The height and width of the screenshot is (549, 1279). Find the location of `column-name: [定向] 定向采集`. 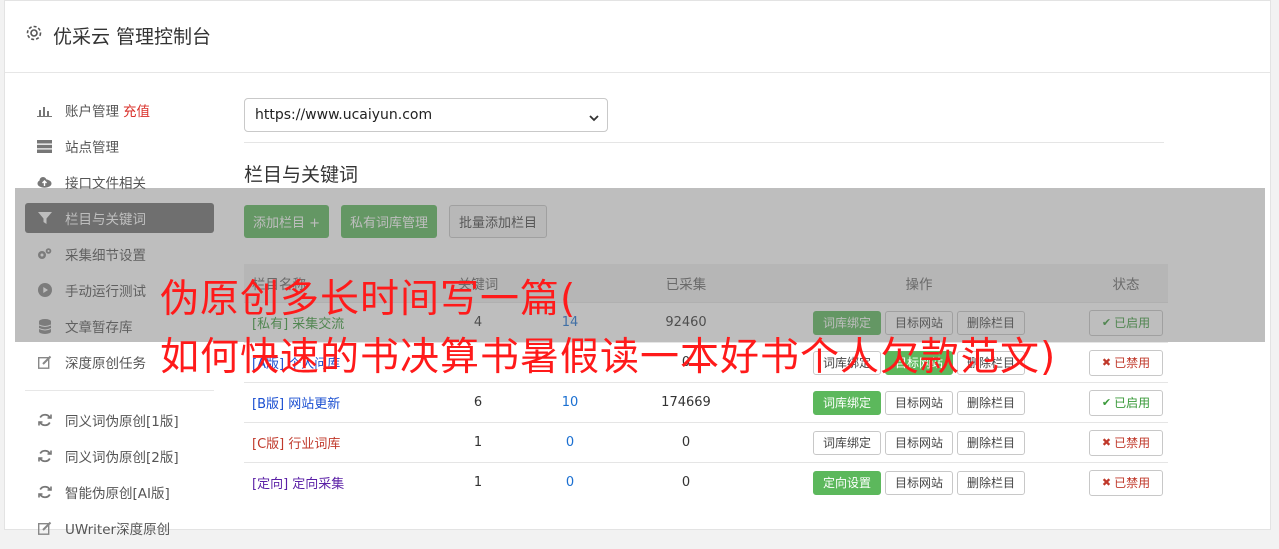

column-name: [定向] 定向采集 is located at coordinates (339, 482).